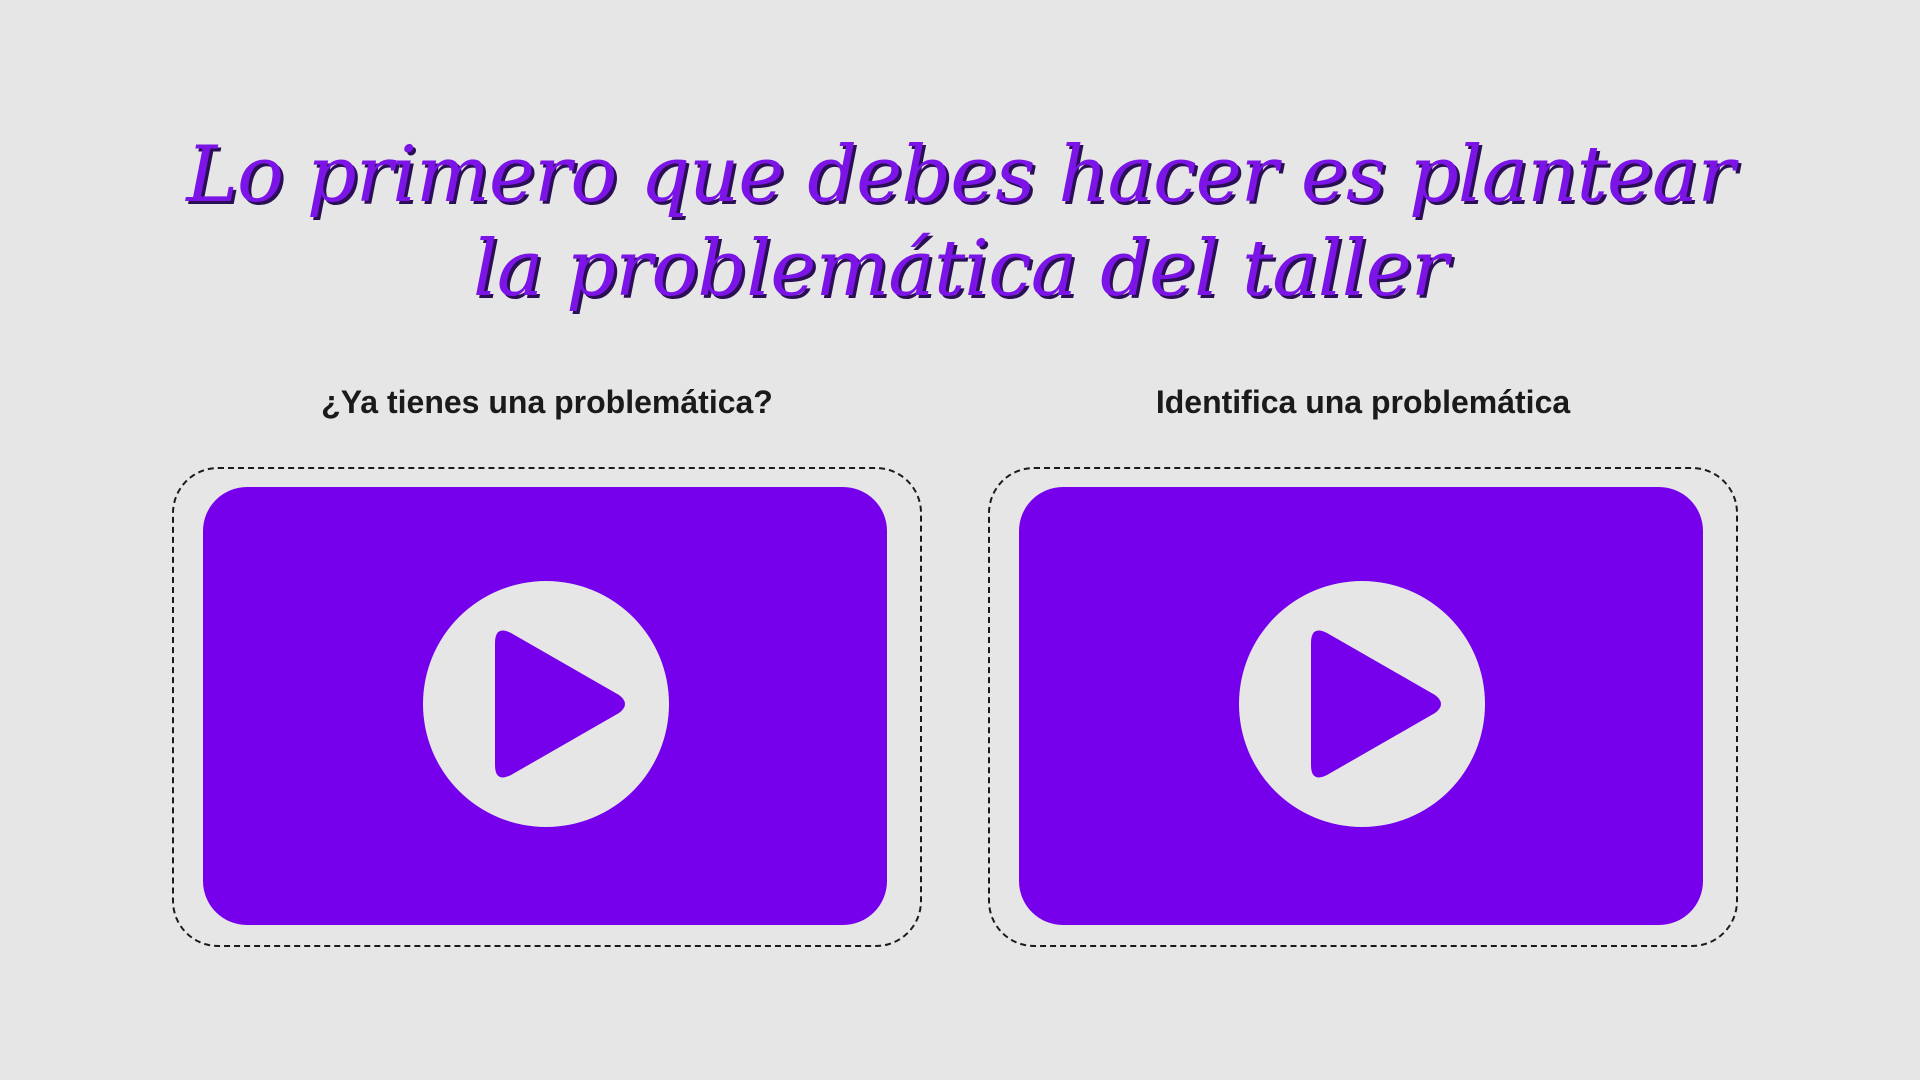  Describe the element at coordinates (547, 402) in the screenshot. I see `video-label: ¿Ya tienes una problemática?` at that location.